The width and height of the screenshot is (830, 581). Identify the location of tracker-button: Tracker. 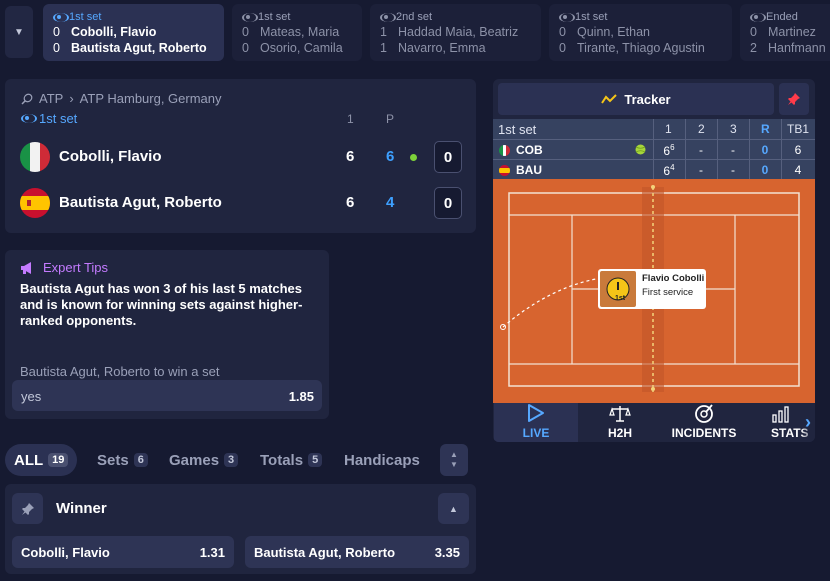
(636, 99).